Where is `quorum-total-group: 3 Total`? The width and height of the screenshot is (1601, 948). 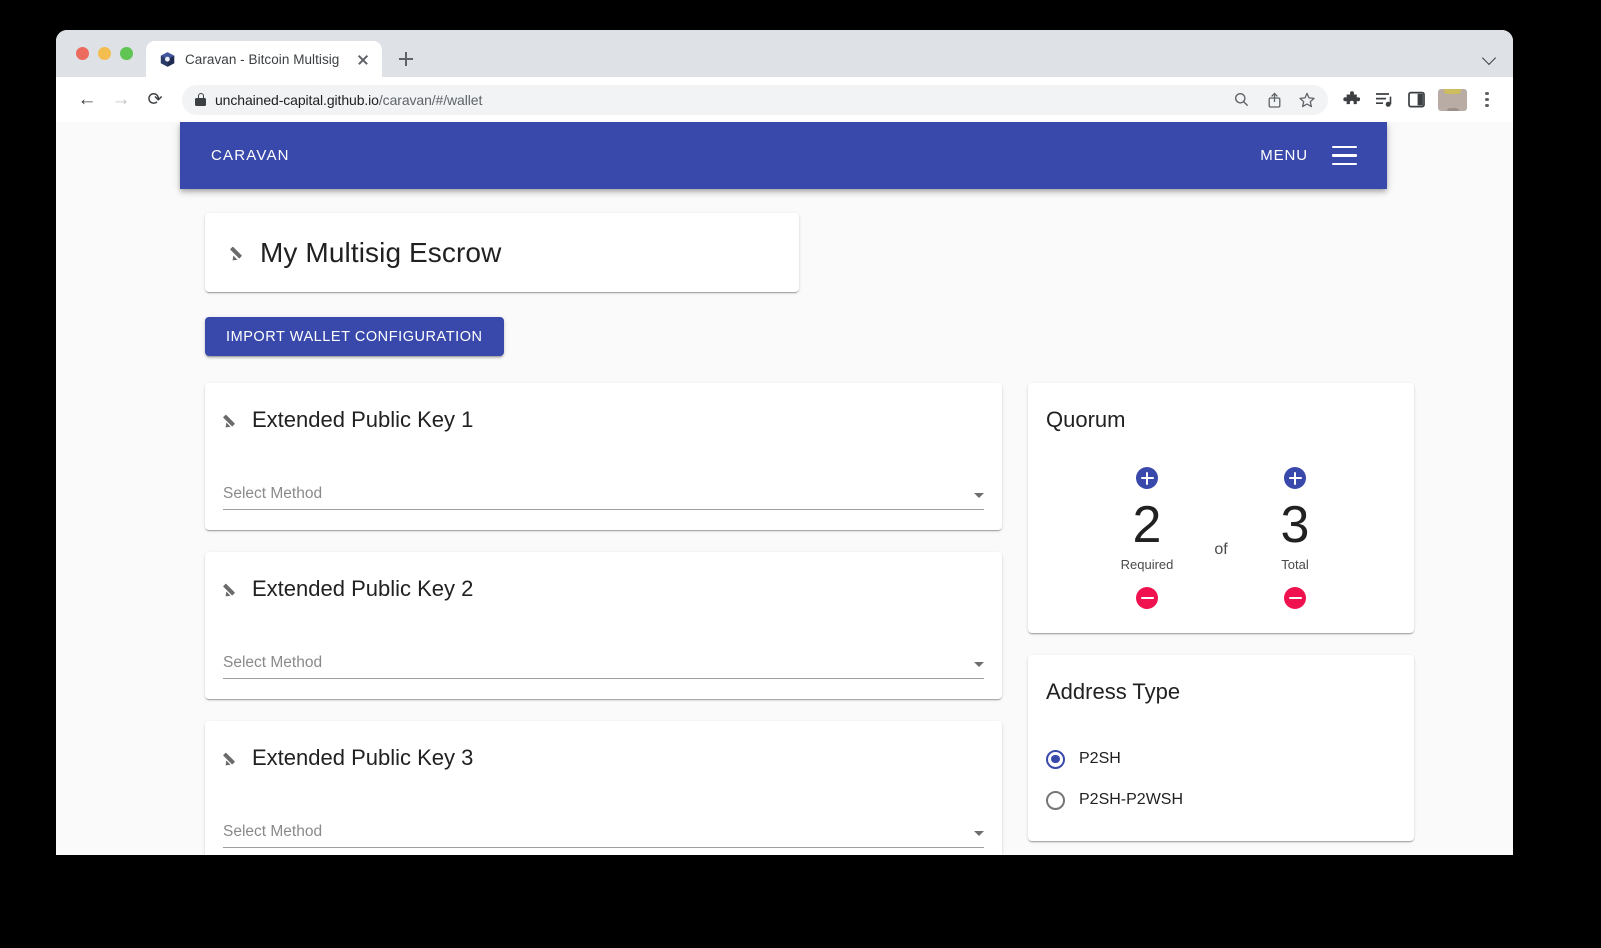 quorum-total-group: 3 Total is located at coordinates (1295, 538).